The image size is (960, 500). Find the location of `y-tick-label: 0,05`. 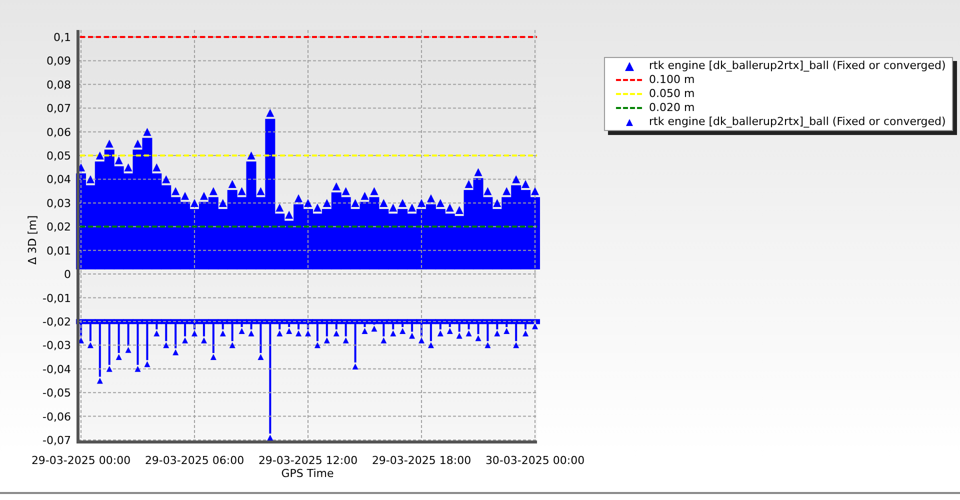

y-tick-label: 0,05 is located at coordinates (58, 156).